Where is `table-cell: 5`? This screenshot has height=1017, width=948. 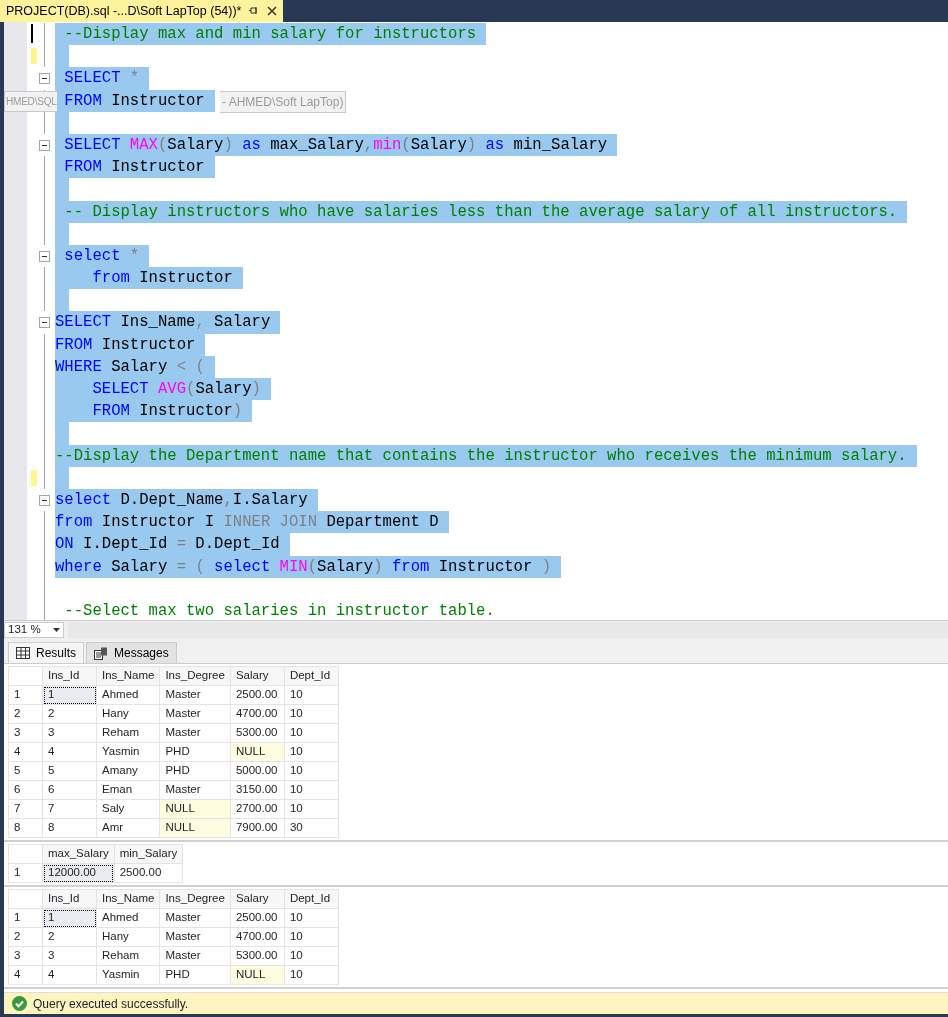 table-cell: 5 is located at coordinates (69, 771).